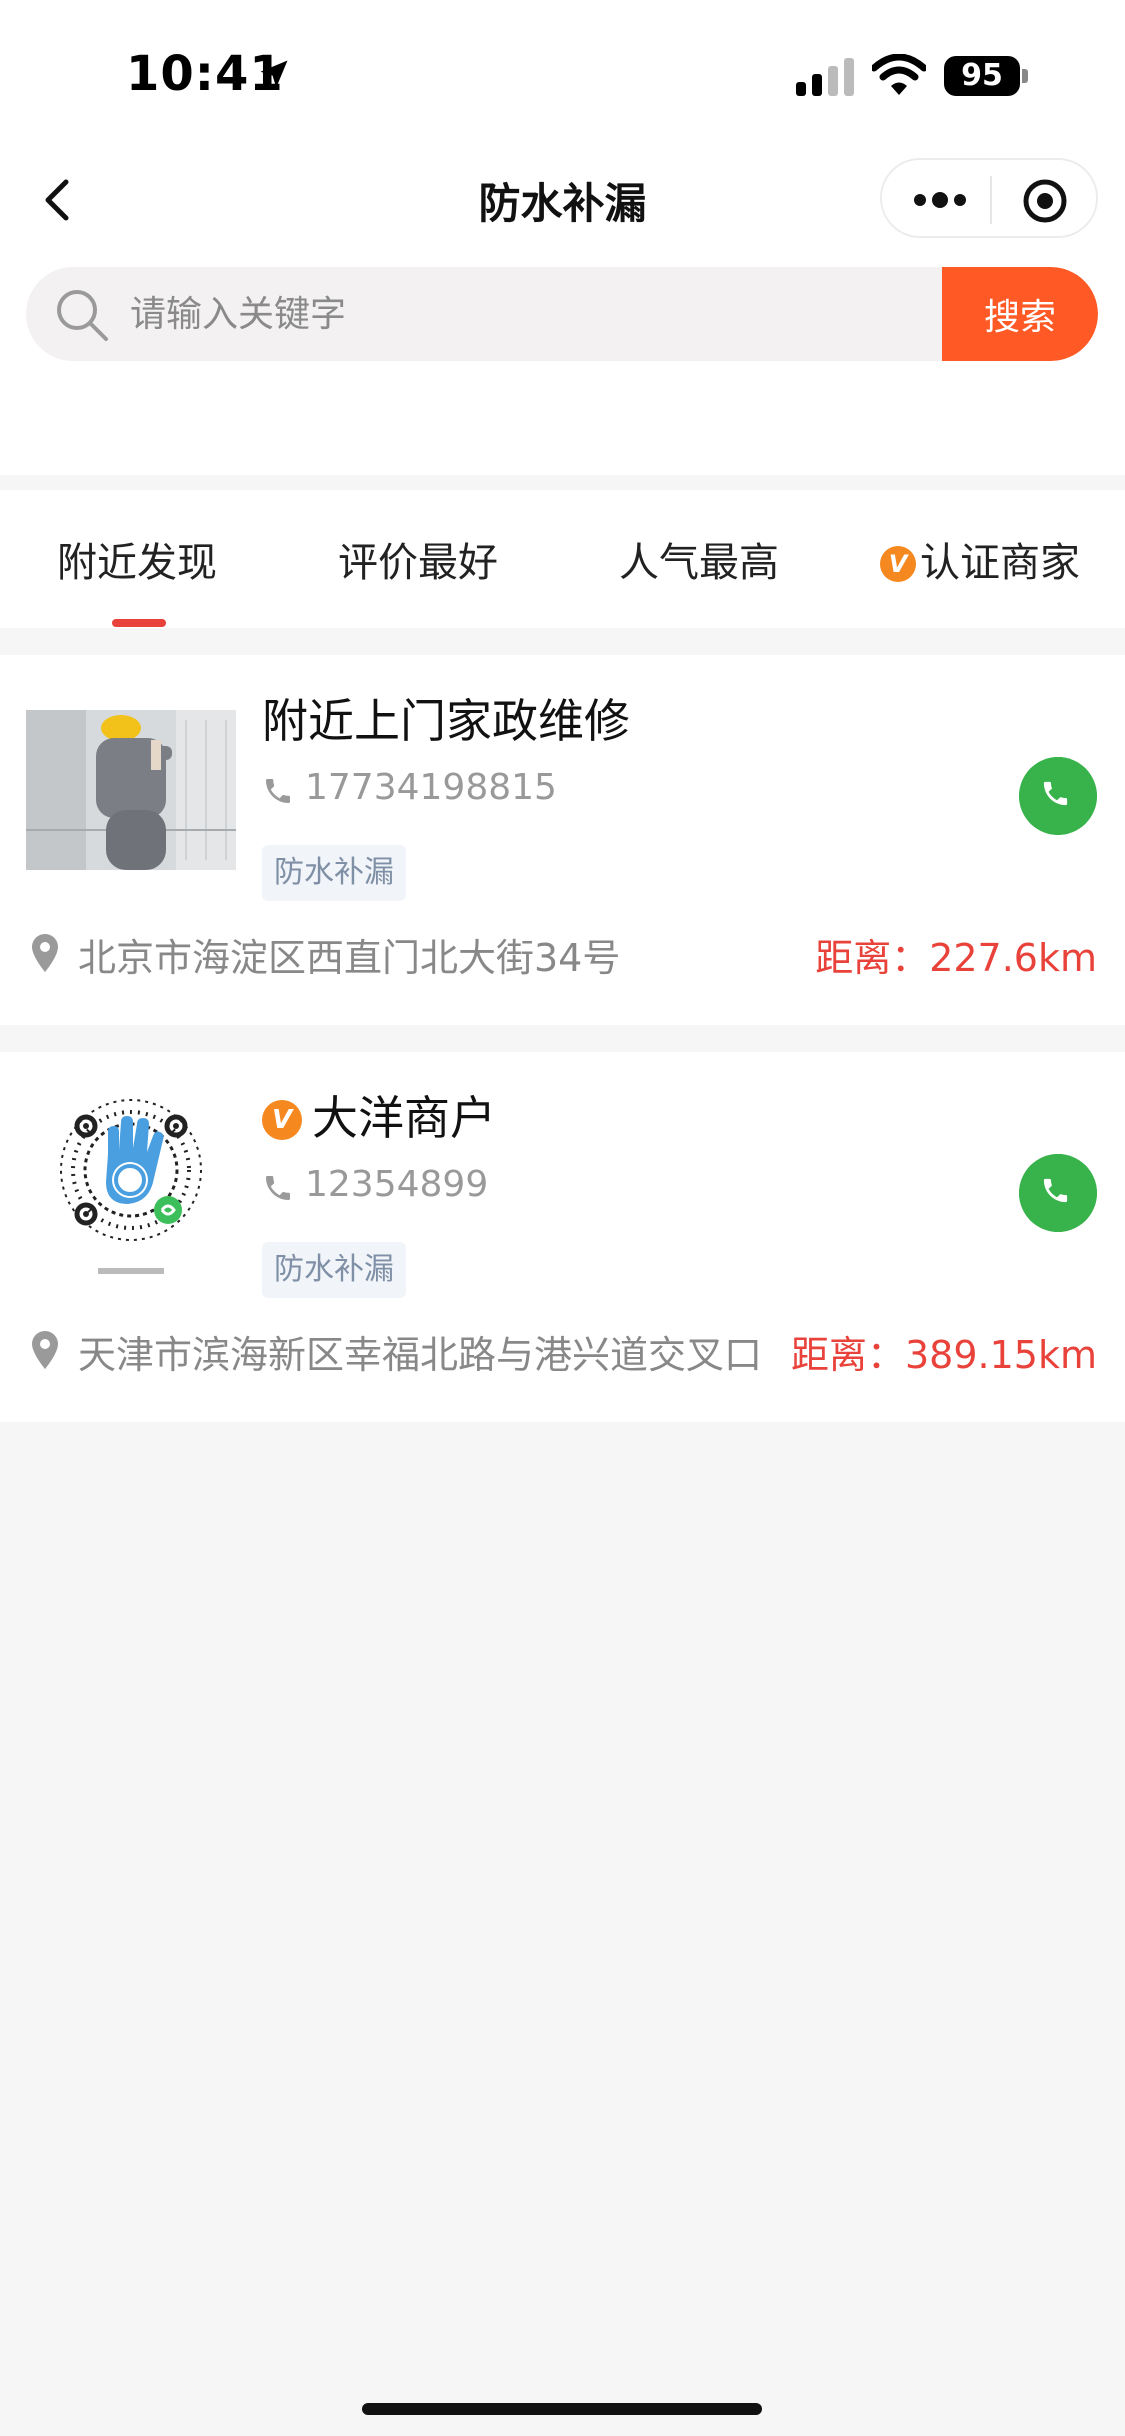  What do you see at coordinates (540, 314) in the screenshot?
I see `search-input` at bounding box center [540, 314].